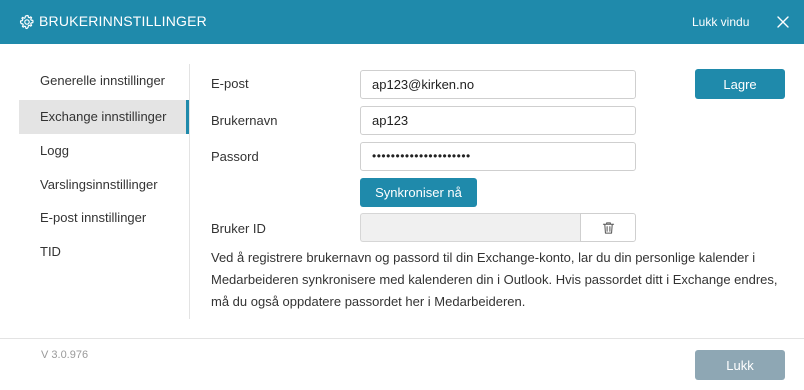  I want to click on title-bar: BRUKERINNSTILLINGER Lukk vindu, so click(402, 22).